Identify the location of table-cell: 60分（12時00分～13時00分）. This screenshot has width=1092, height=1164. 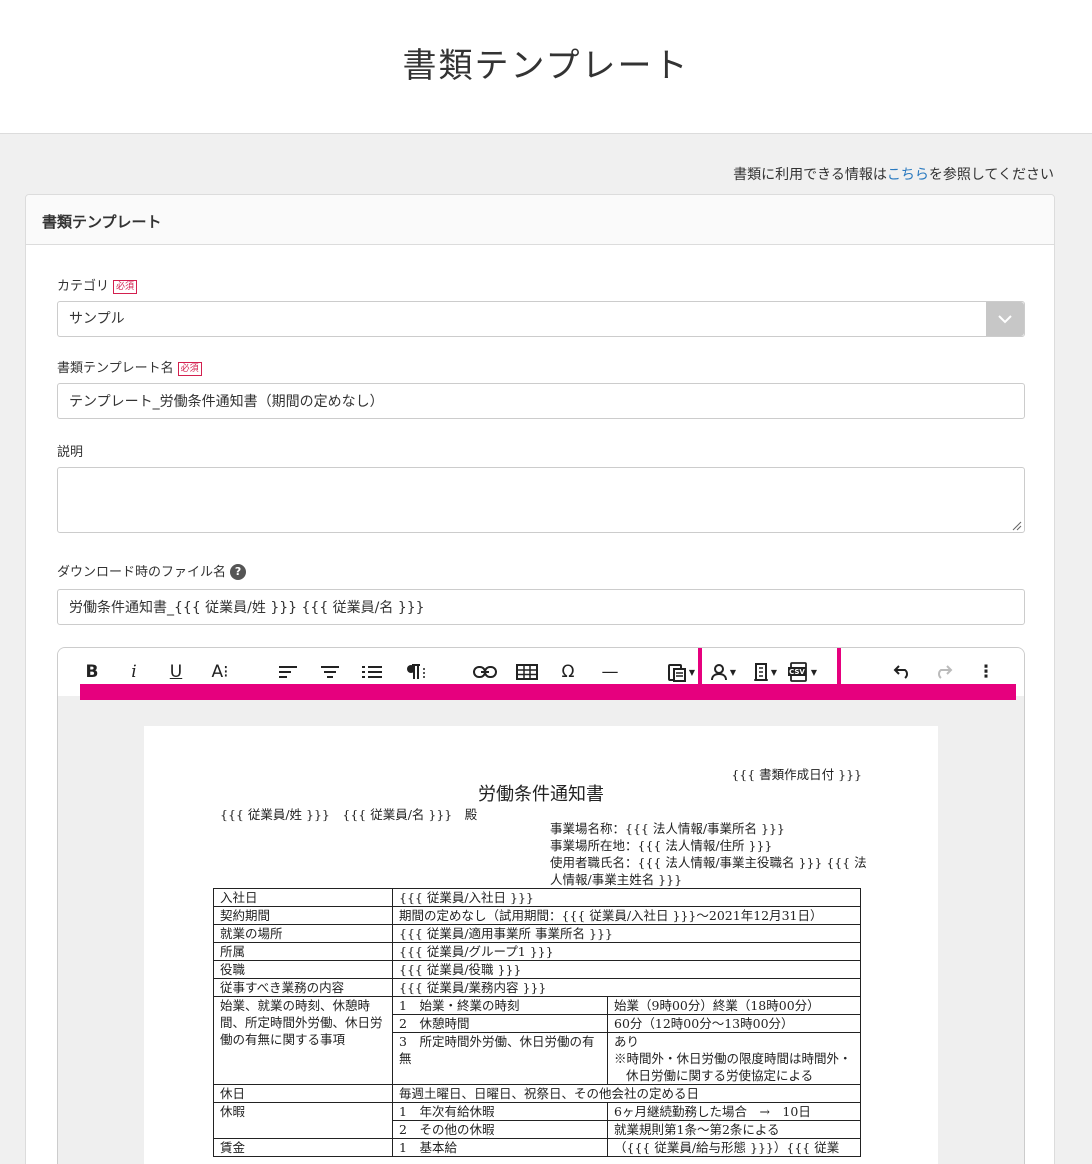
(734, 1023).